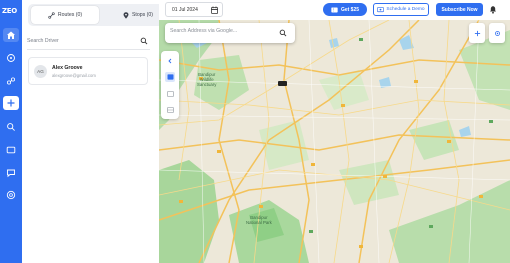 Image resolution: width=510 pixels, height=263 pixels. I want to click on chat-icon, so click(11, 173).